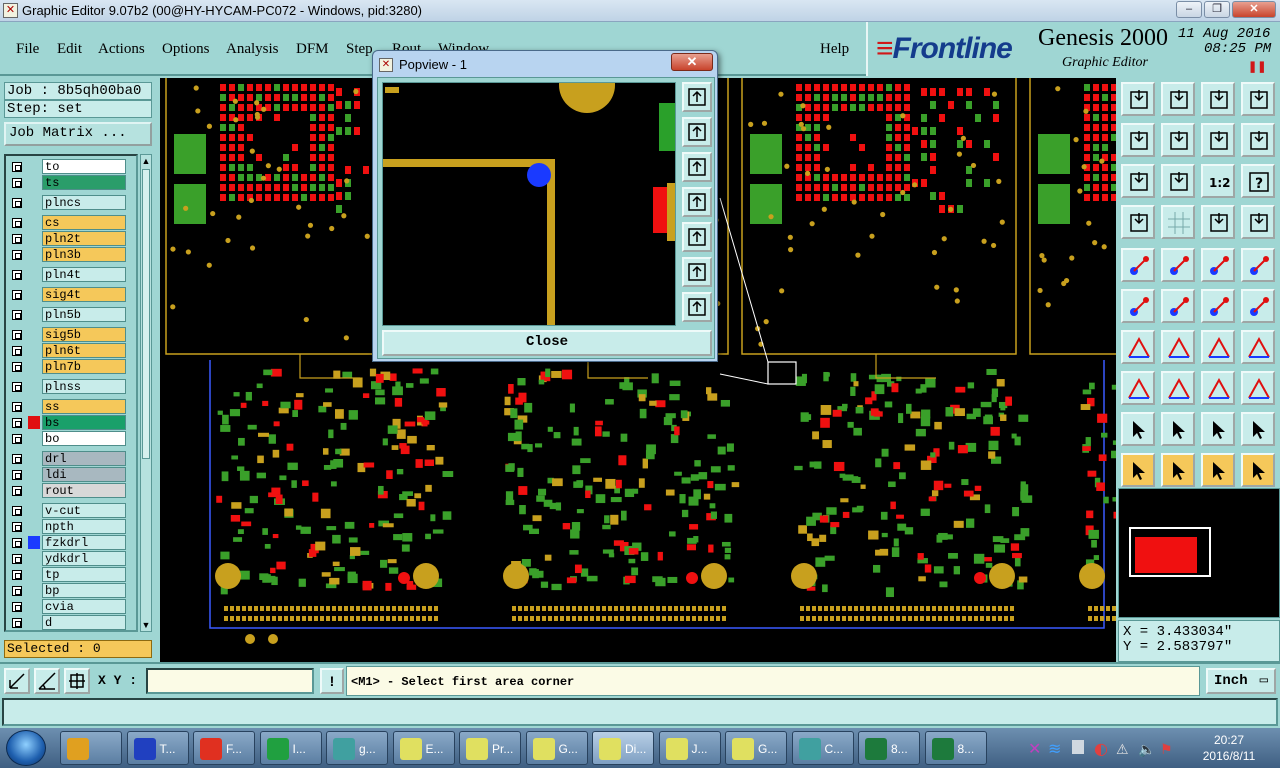  I want to click on layer-row-bs: bs, so click(72, 422).